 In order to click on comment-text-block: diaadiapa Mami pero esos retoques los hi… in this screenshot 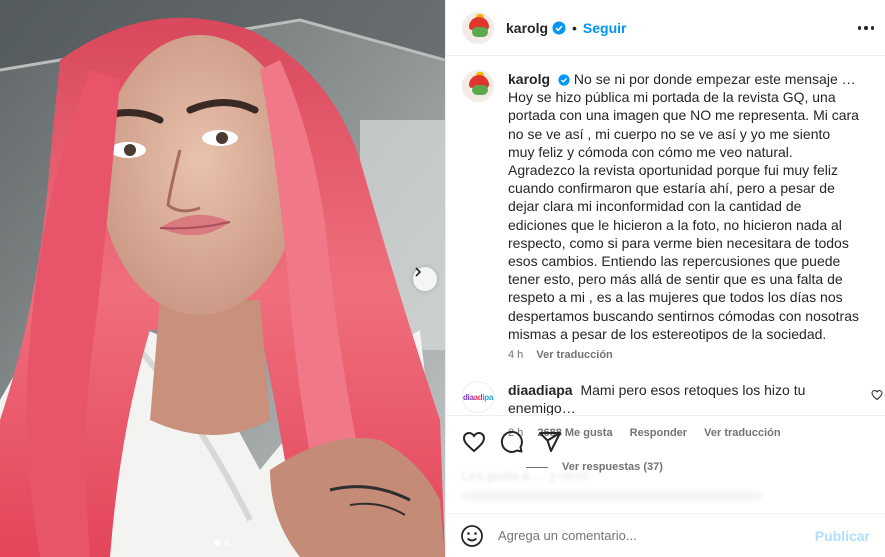, I will do `click(678, 399)`.